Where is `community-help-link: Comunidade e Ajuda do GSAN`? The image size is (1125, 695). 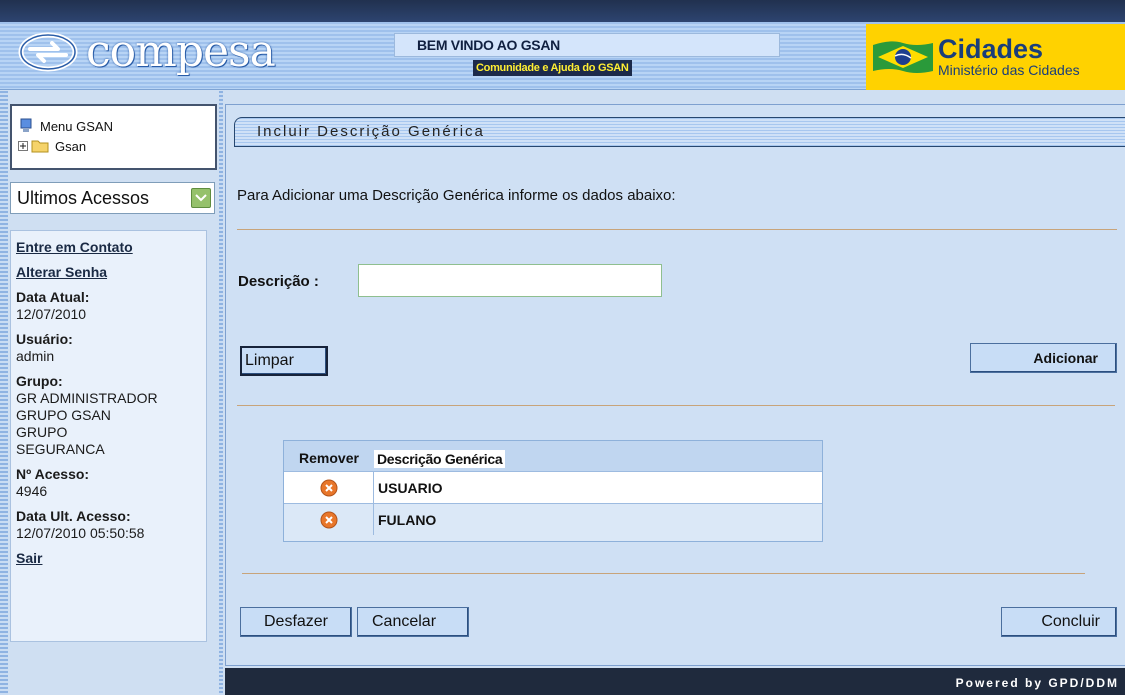
community-help-link: Comunidade e Ajuda do GSAN is located at coordinates (552, 68).